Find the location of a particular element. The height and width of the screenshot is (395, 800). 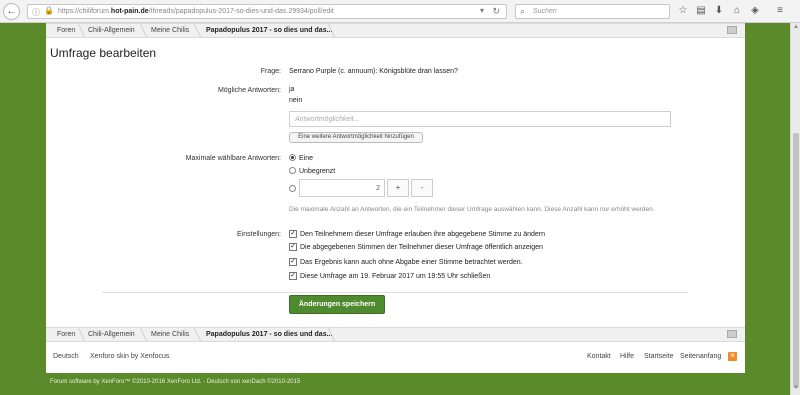

answers-label: Mögliche Antworten: is located at coordinates (249, 90).